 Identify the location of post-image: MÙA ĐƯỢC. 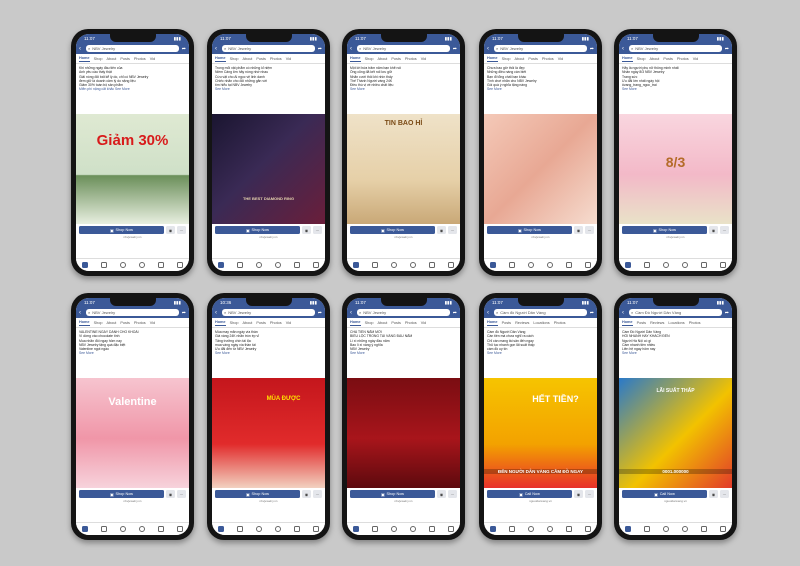
(268, 433).